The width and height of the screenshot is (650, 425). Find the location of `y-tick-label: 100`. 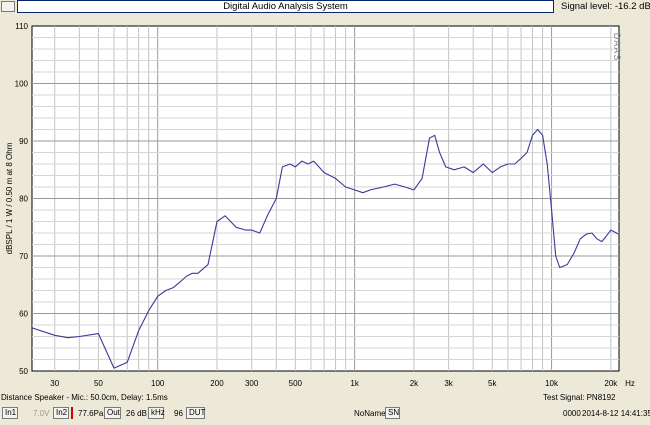

y-tick-label: 100 is located at coordinates (22, 84).